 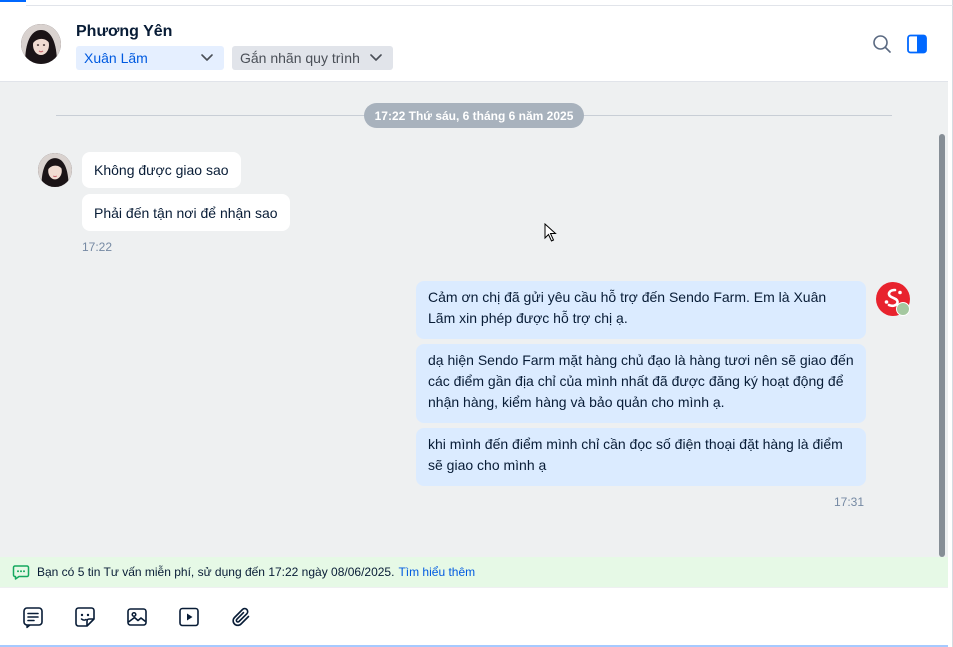 What do you see at coordinates (849, 502) in the screenshot?
I see `message-time: 17:31` at bounding box center [849, 502].